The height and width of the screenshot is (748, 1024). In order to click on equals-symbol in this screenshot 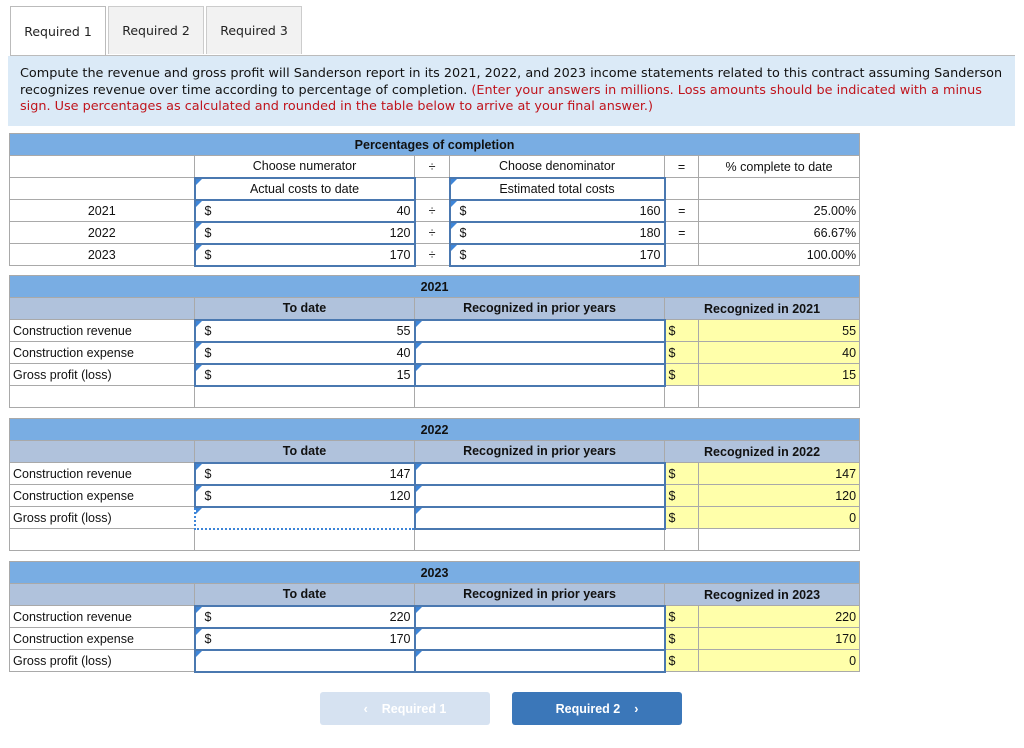, I will do `click(681, 254)`.